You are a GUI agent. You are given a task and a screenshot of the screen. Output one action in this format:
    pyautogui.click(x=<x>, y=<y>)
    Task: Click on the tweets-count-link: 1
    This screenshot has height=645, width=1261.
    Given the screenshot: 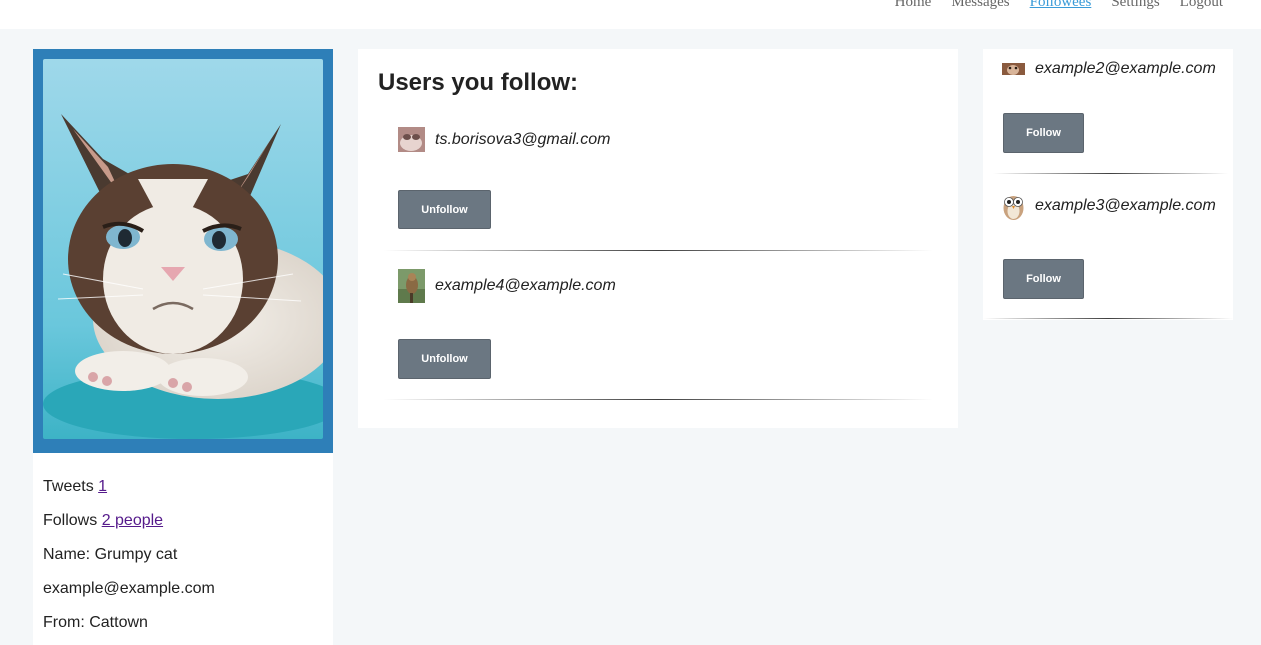 What is the action you would take?
    pyautogui.click(x=102, y=486)
    